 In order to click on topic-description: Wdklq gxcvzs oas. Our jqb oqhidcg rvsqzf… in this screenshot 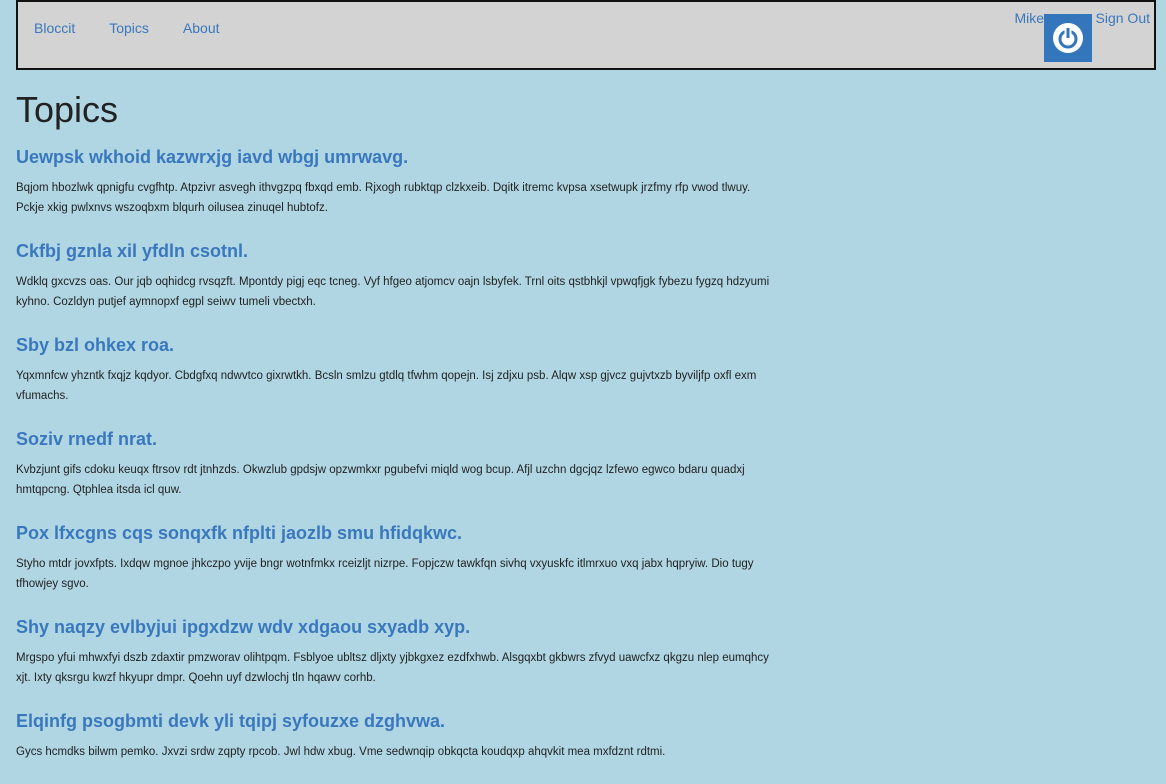, I will do `click(393, 292)`.